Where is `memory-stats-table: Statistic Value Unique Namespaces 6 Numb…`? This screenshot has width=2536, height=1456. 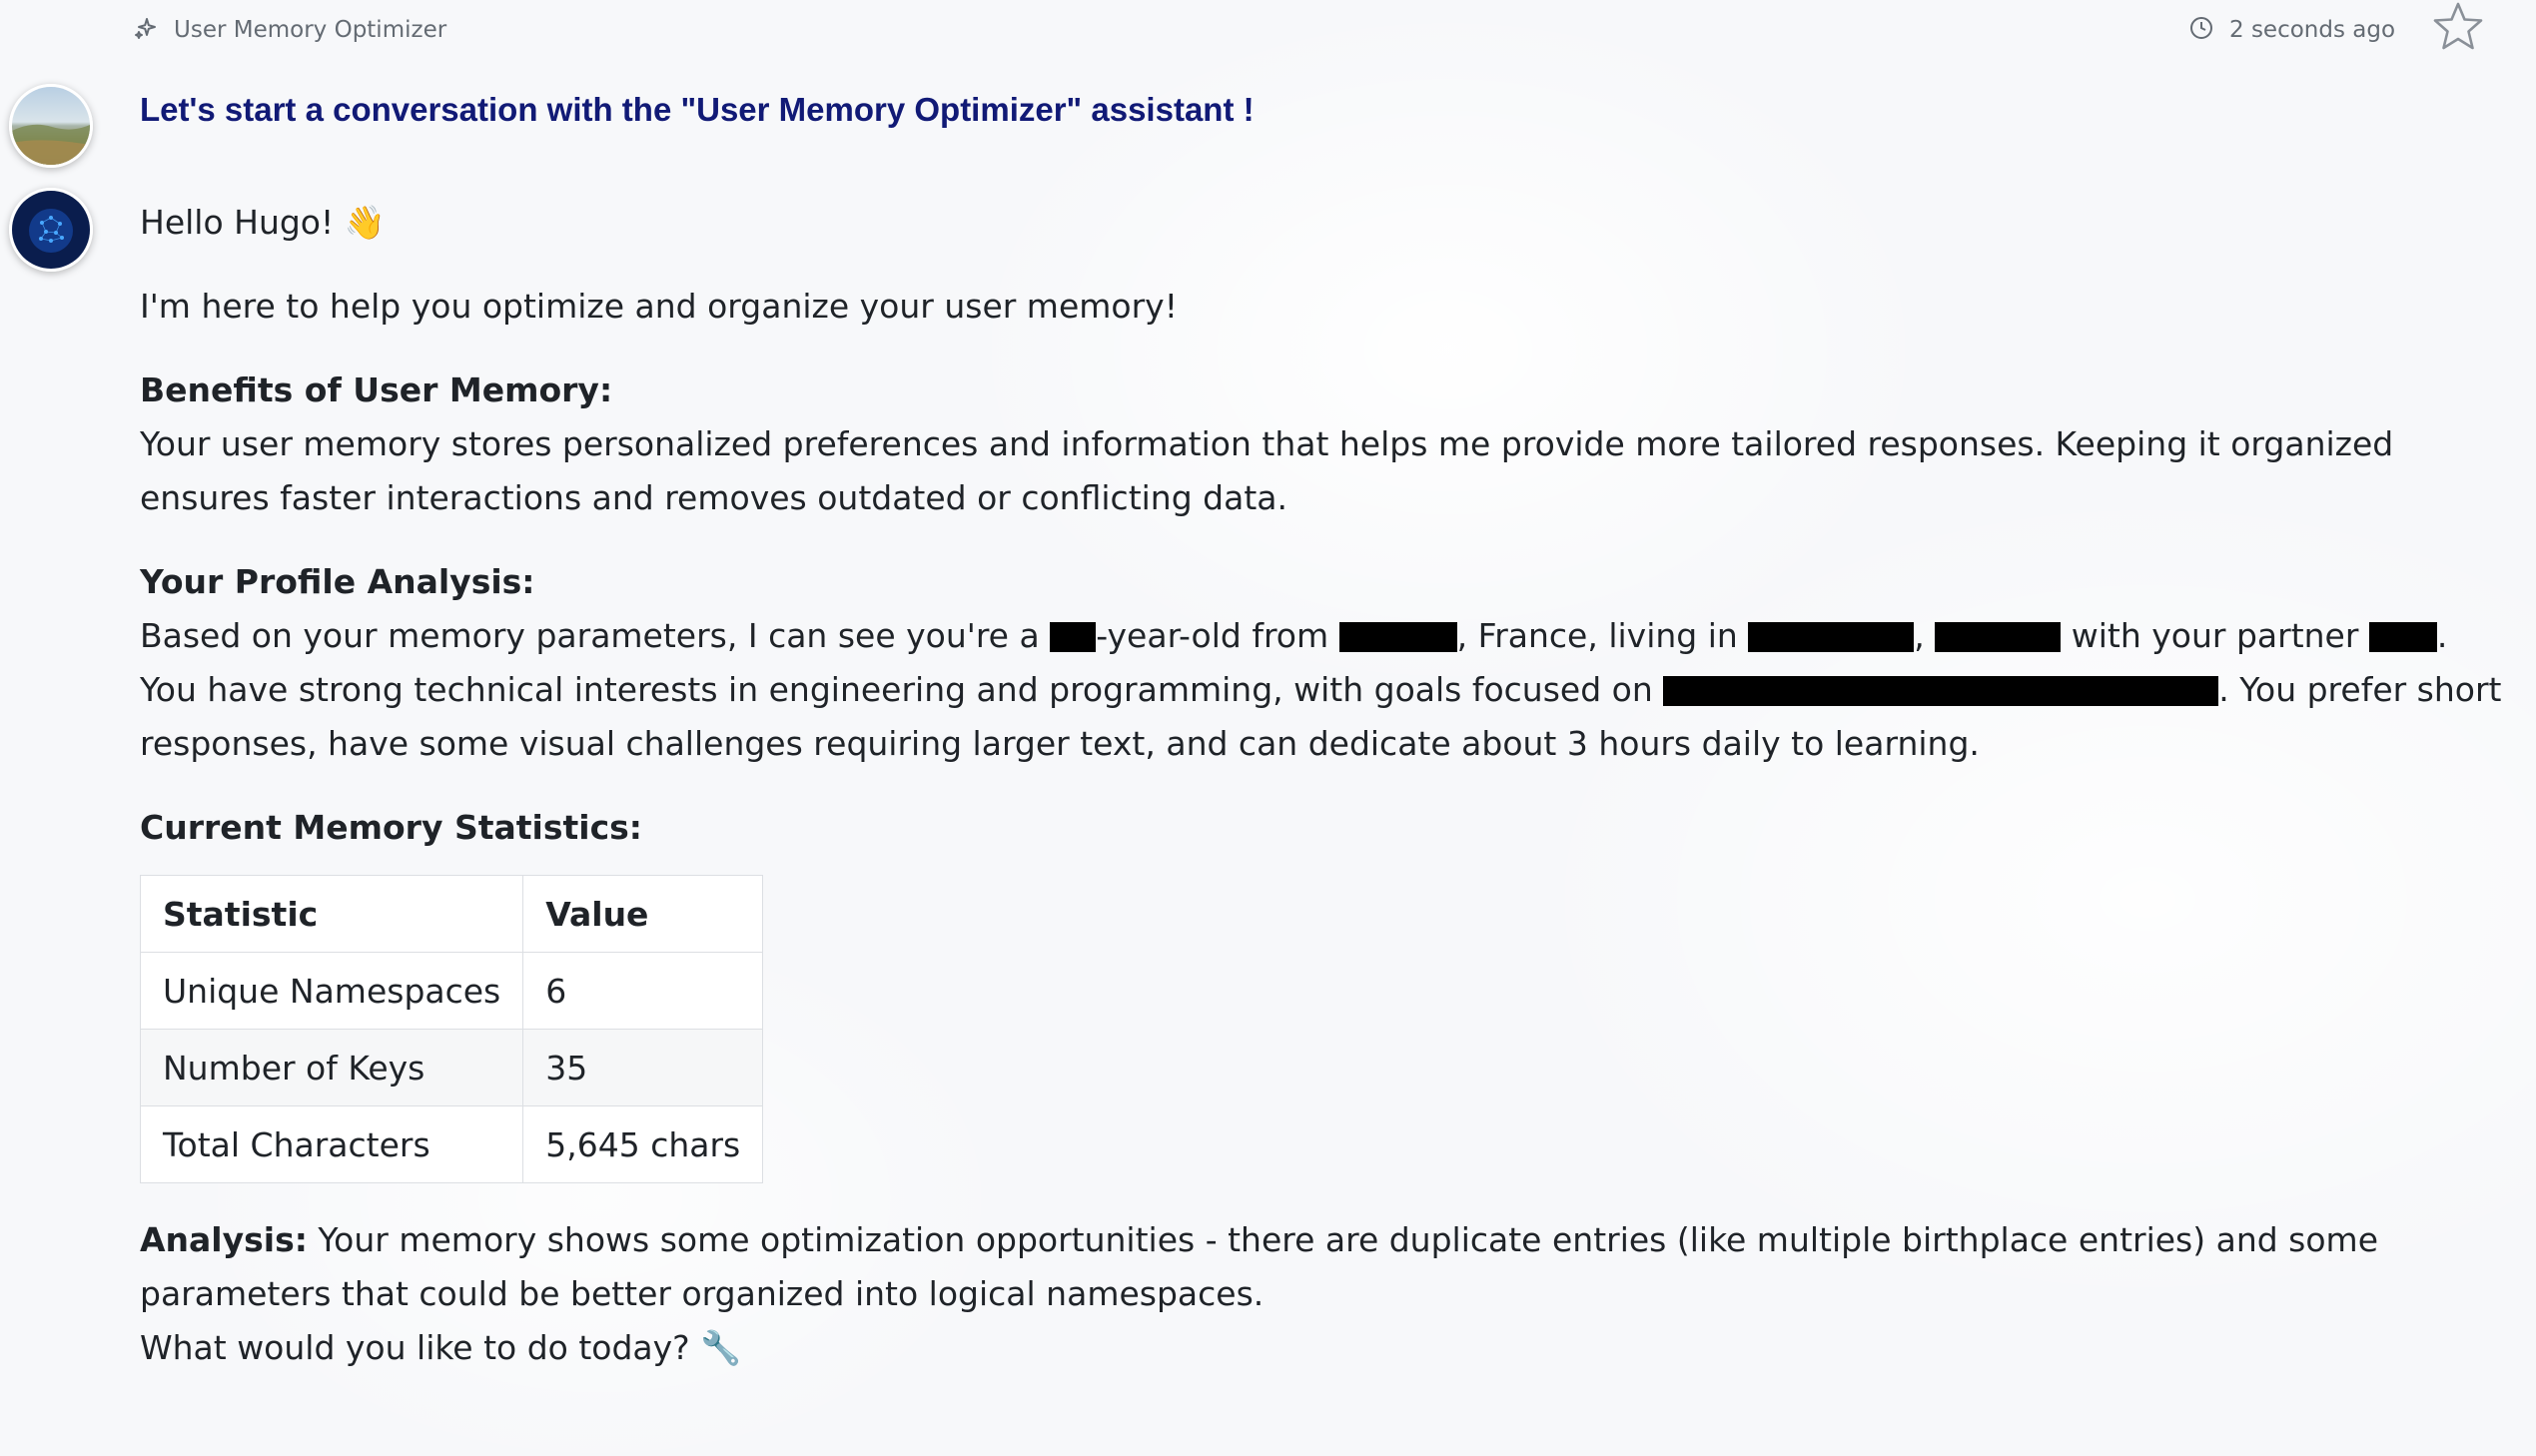
memory-stats-table: Statistic Value Unique Namespaces 6 Numb… is located at coordinates (451, 1029).